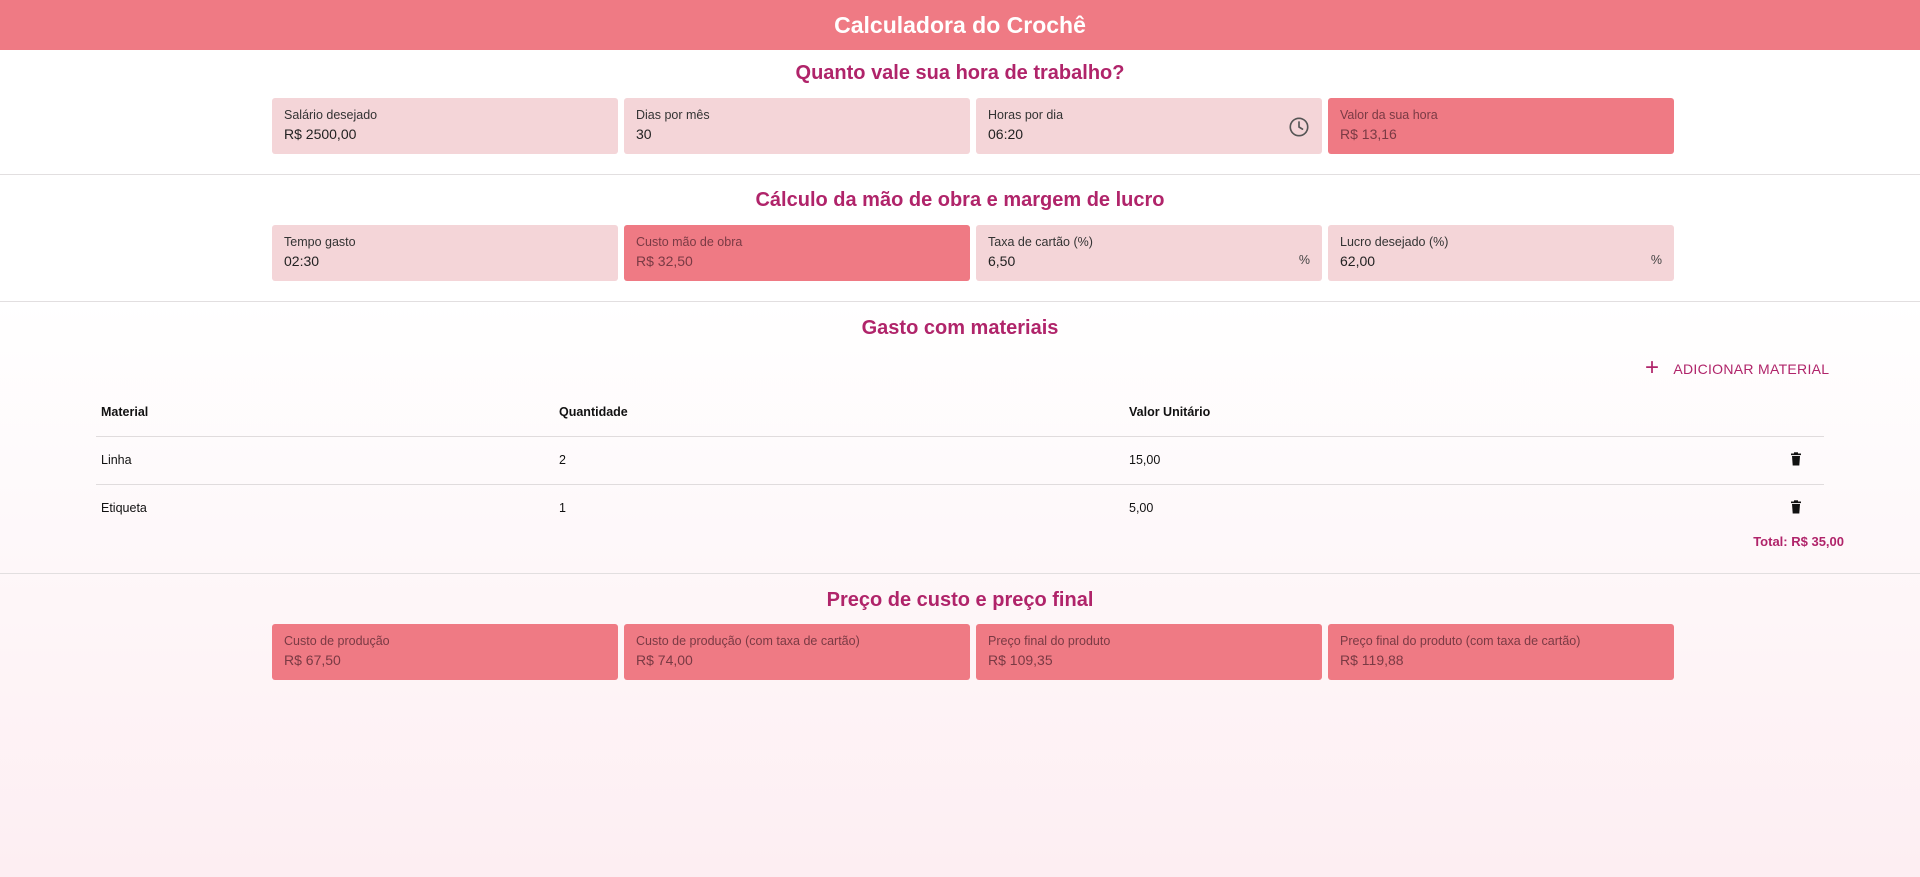 Image resolution: width=1920 pixels, height=877 pixels. I want to click on cell-unit-value: 5,00, so click(1141, 508).